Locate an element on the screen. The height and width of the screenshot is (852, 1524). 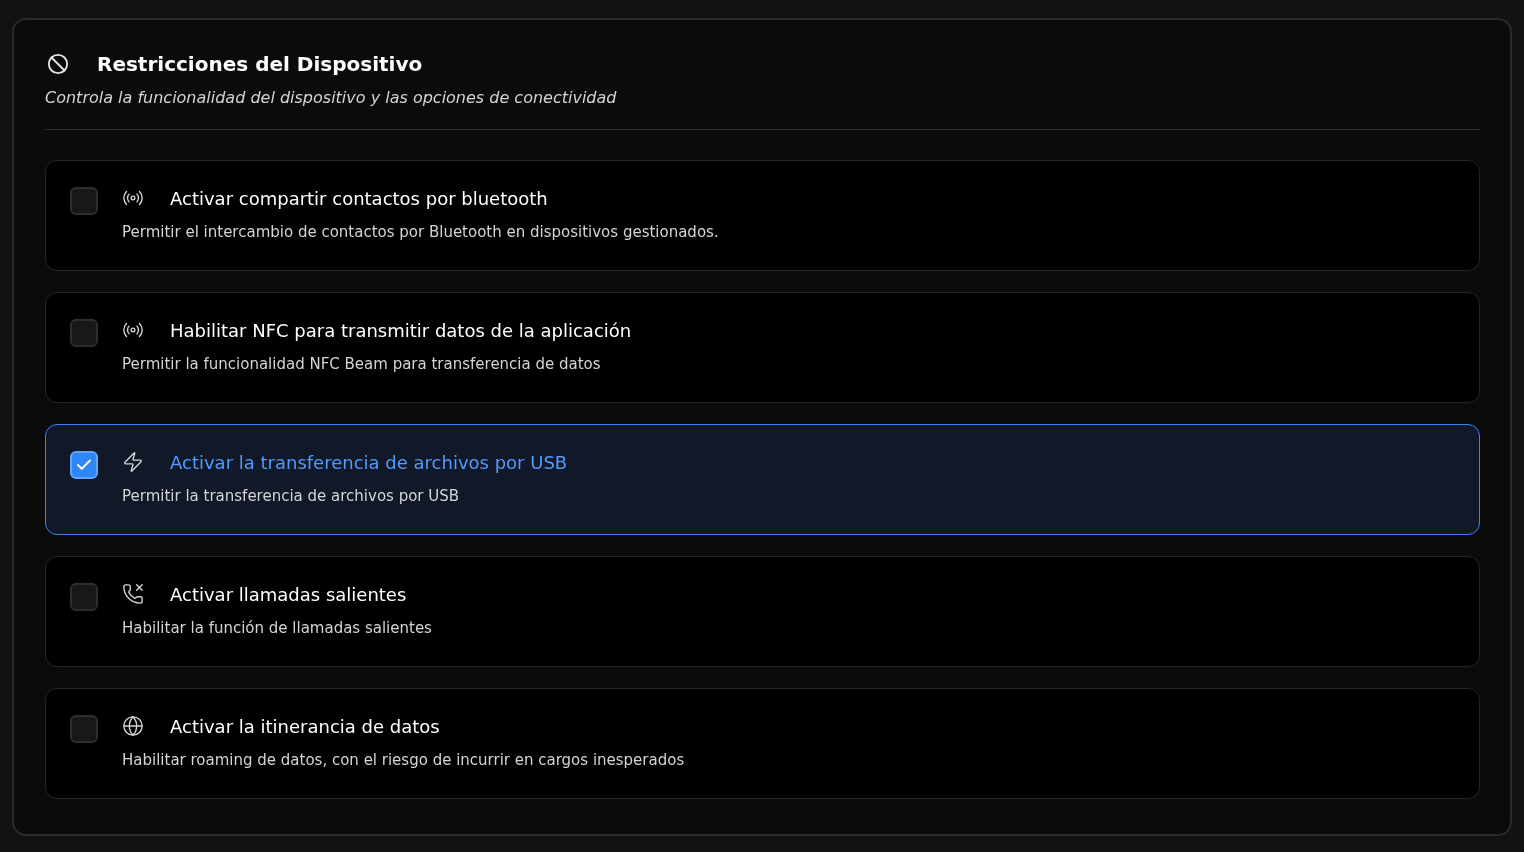
section-subtitle: Controla la funcionalidad del dispositivo y las opciones de conectividad is located at coordinates (331, 97).